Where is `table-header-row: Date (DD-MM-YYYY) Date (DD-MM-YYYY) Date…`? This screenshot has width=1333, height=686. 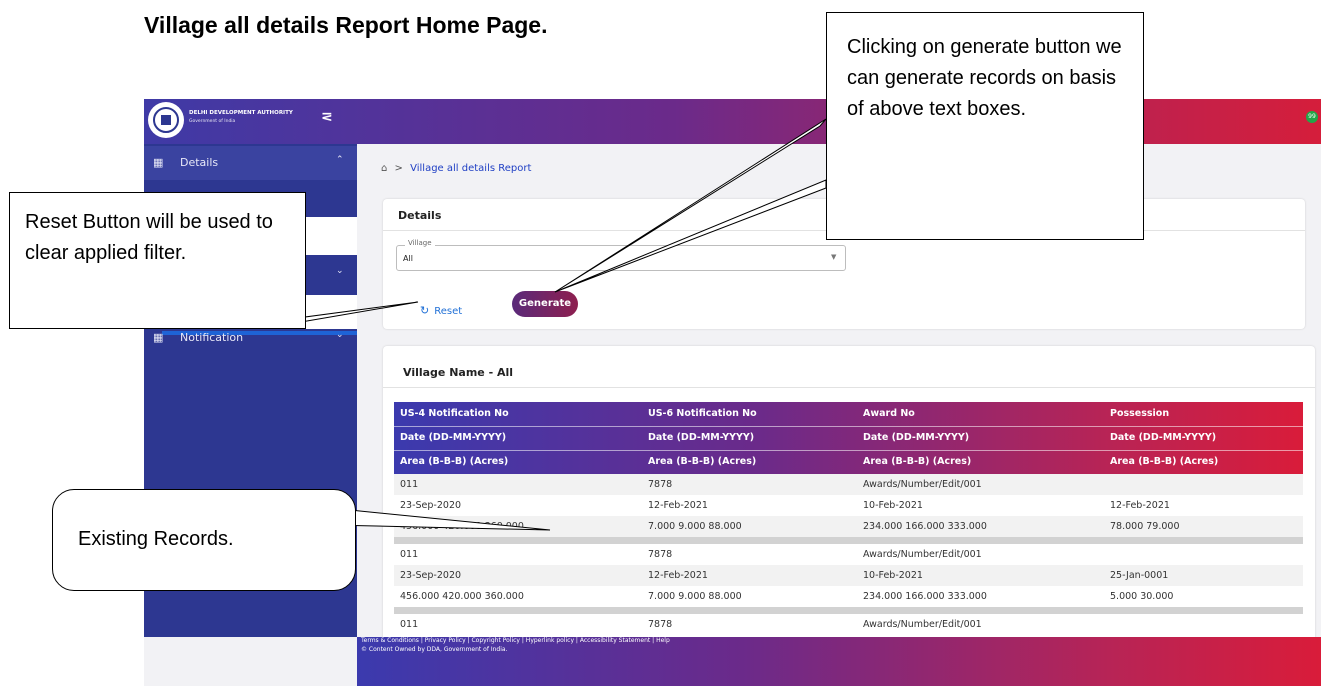 table-header-row: Date (DD-MM-YYYY) Date (DD-MM-YYYY) Date… is located at coordinates (848, 438).